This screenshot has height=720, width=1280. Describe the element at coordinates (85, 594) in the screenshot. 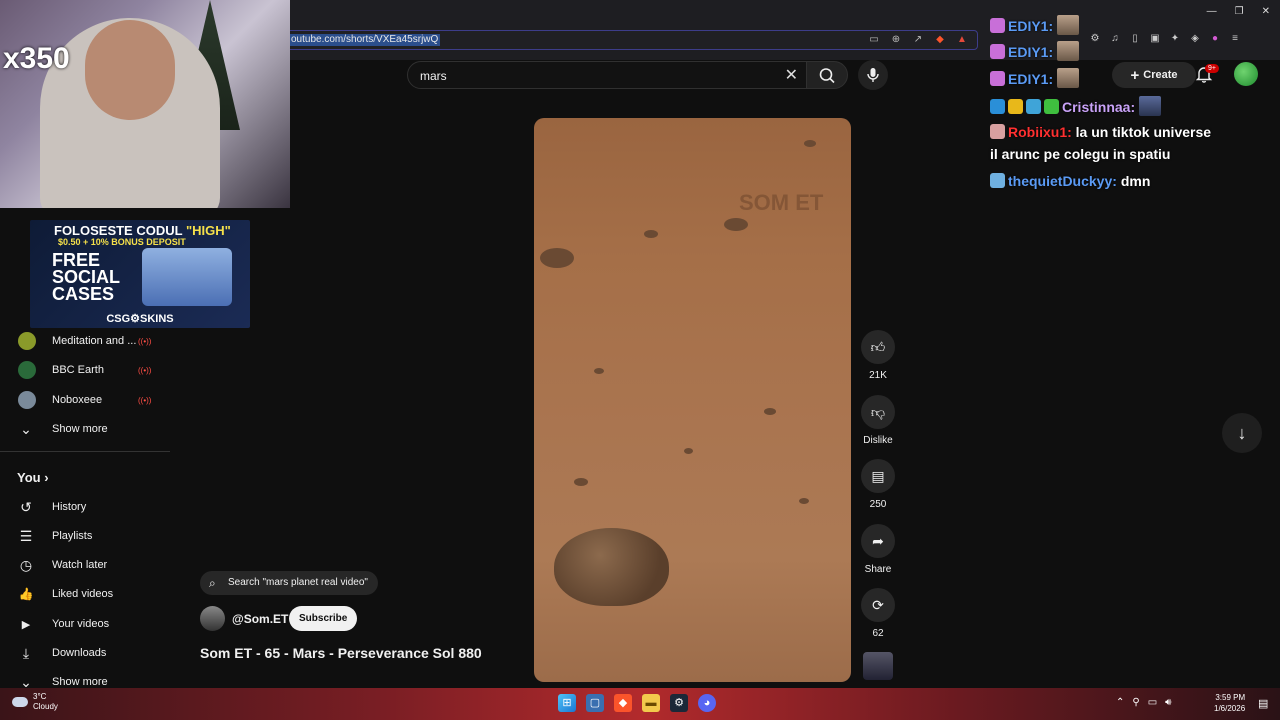

I see `sidebar-item-liked-videos: 👍 Liked videos` at that location.